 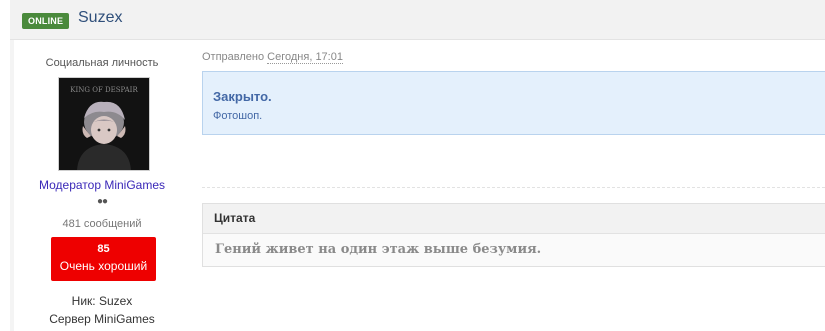 What do you see at coordinates (46, 21) in the screenshot?
I see `online-status-badge: ONLINE` at bounding box center [46, 21].